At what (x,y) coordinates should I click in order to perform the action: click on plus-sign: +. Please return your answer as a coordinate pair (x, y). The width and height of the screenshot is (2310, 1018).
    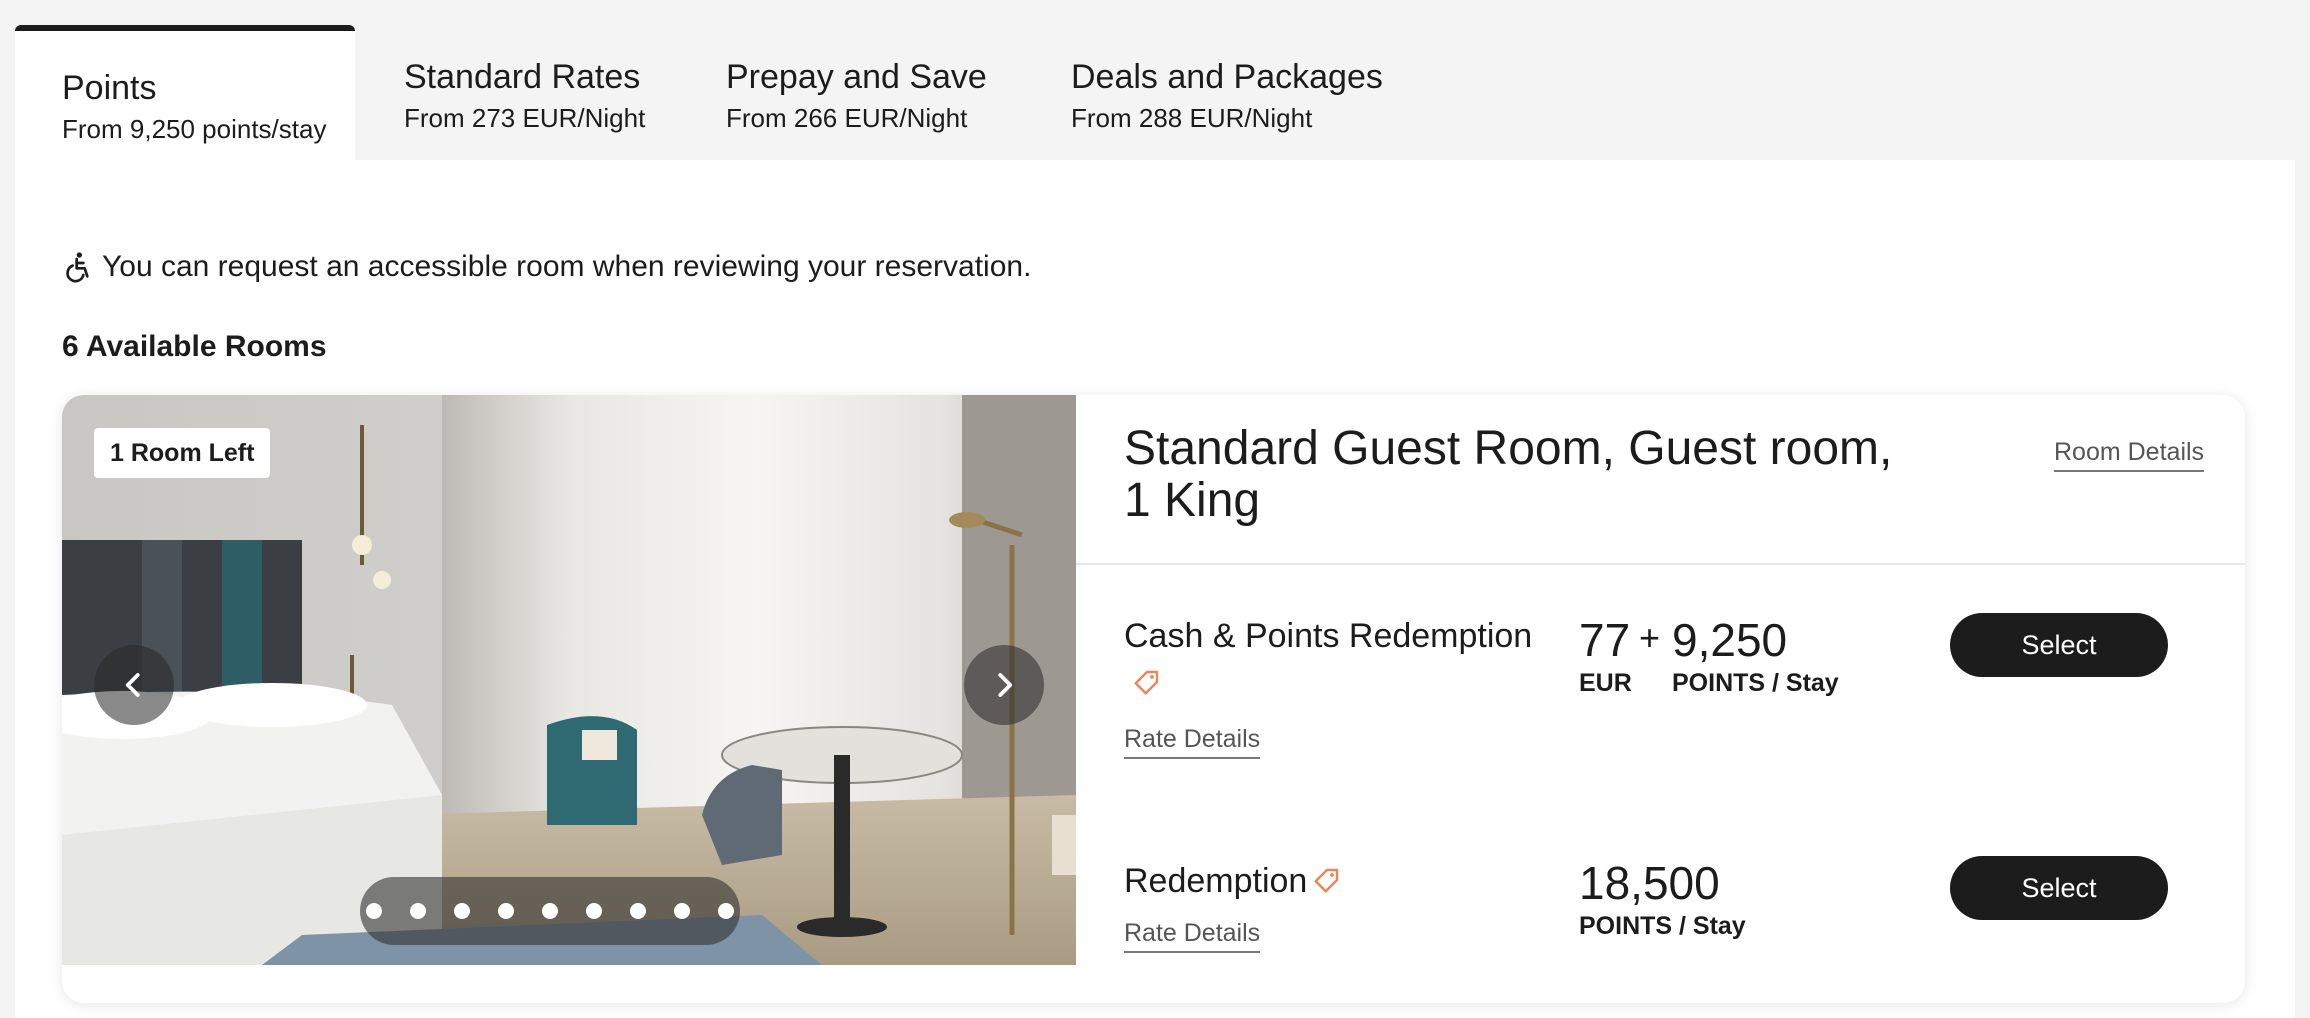
    Looking at the image, I should click on (1650, 637).